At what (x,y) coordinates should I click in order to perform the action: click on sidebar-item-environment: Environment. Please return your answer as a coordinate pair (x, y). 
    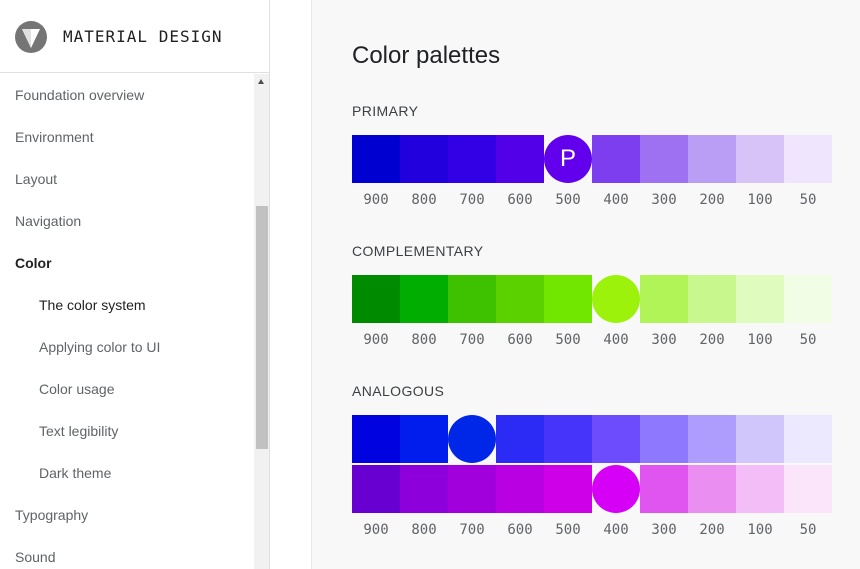
    Looking at the image, I should click on (54, 137).